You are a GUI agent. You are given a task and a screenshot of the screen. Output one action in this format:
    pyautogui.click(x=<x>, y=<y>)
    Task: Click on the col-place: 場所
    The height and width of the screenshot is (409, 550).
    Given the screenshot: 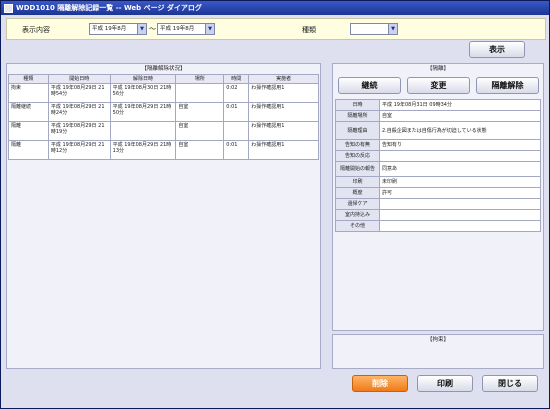 What is the action you would take?
    pyautogui.click(x=200, y=79)
    